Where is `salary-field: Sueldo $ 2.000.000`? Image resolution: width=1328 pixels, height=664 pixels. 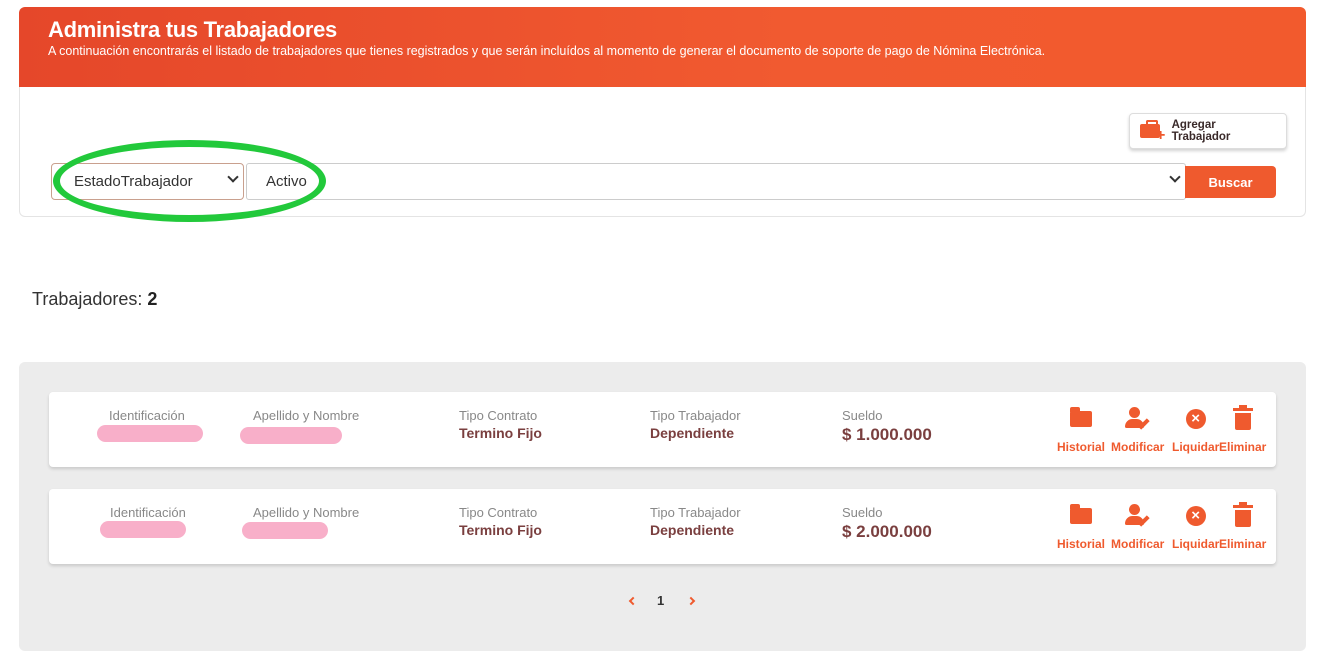
salary-field: Sueldo $ 2.000.000 is located at coordinates (887, 524).